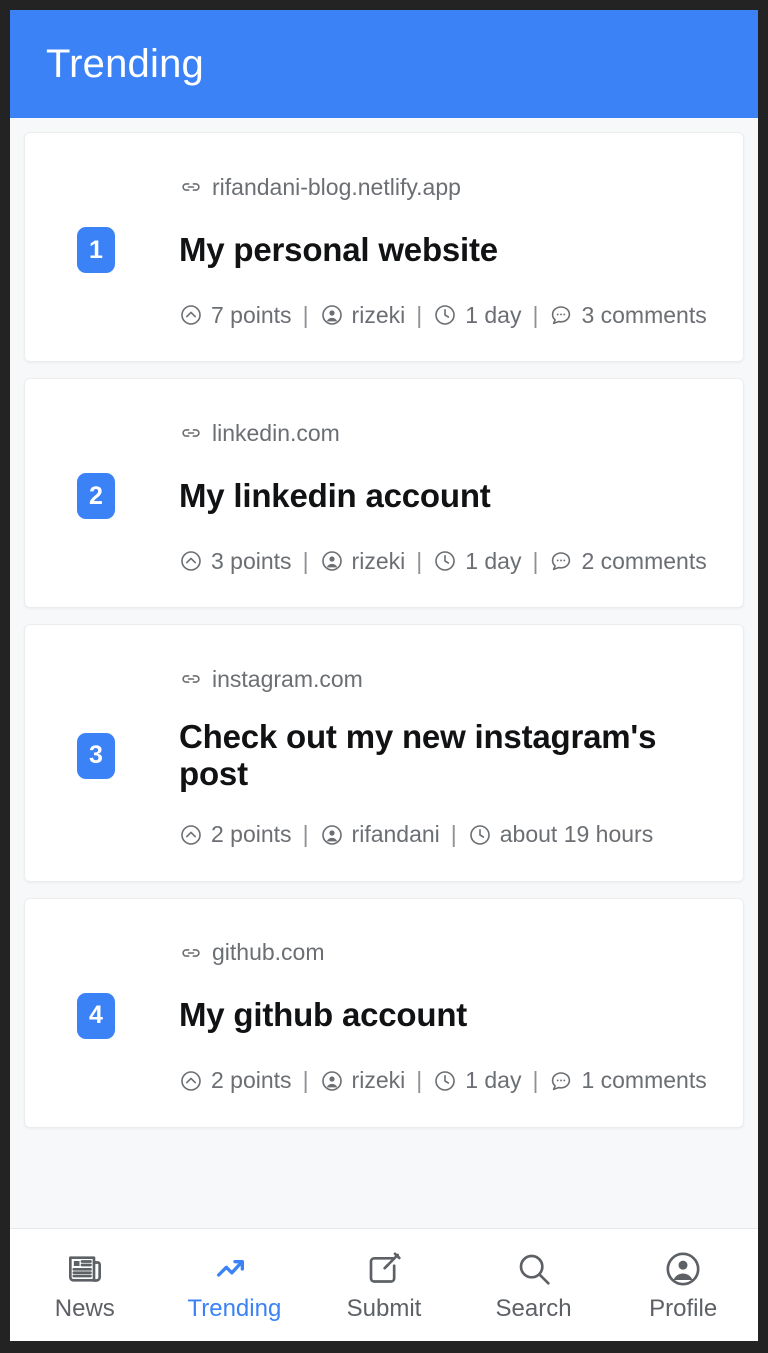  I want to click on story-comments: 2 comments, so click(628, 560).